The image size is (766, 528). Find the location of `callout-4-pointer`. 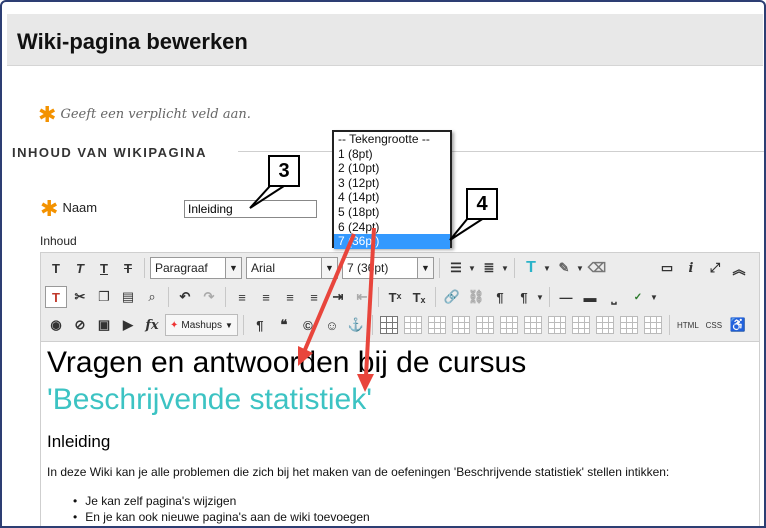

callout-4-pointer is located at coordinates (468, 229).